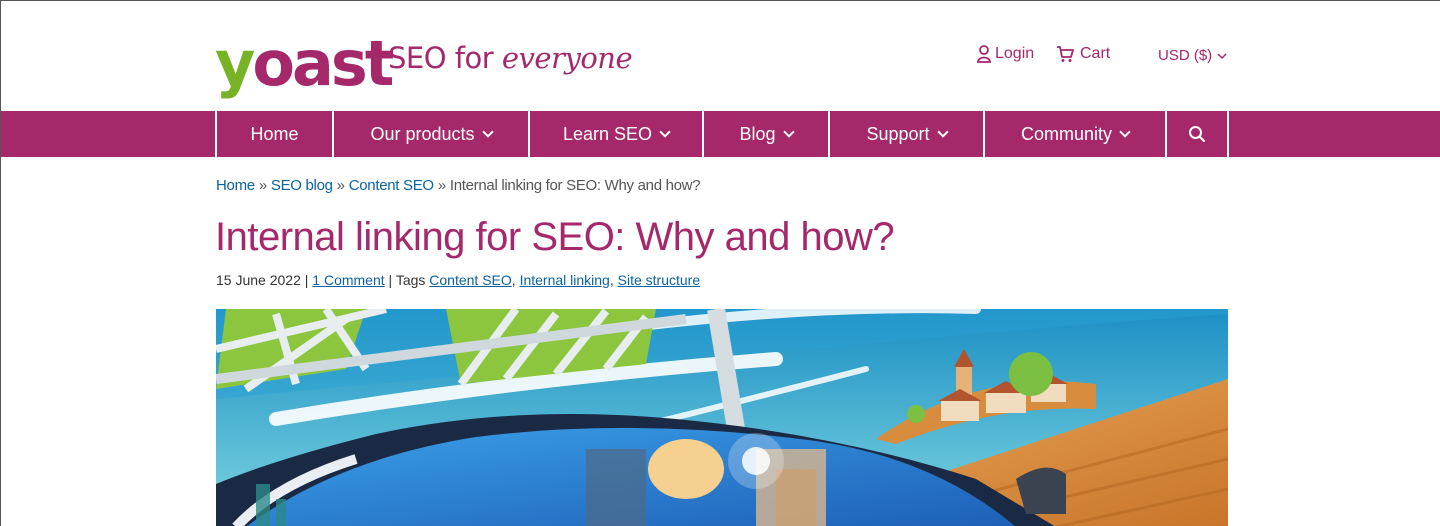 This screenshot has width=1440, height=526. I want to click on logo-tagline: SEO for everyone, so click(510, 58).